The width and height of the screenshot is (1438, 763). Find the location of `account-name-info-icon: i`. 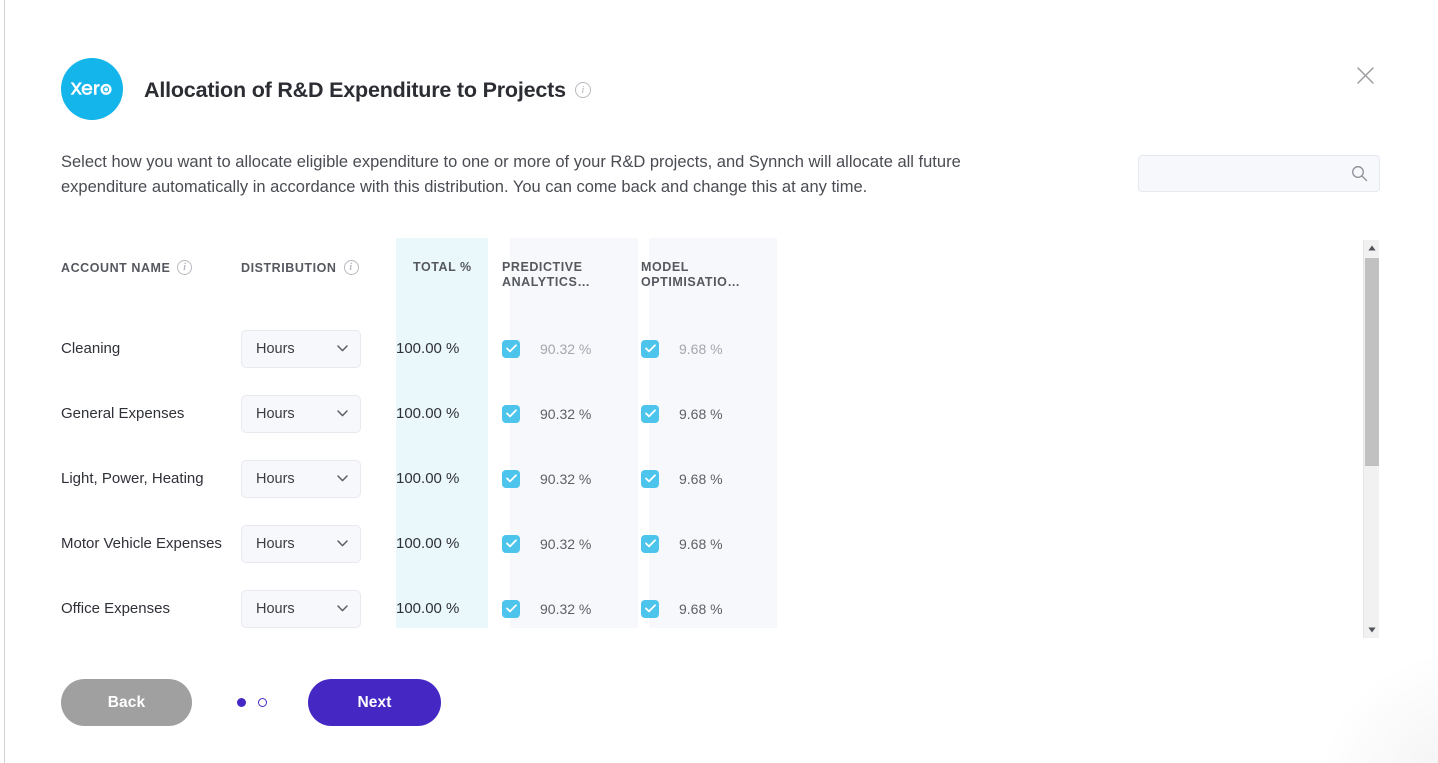

account-name-info-icon: i is located at coordinates (185, 267).